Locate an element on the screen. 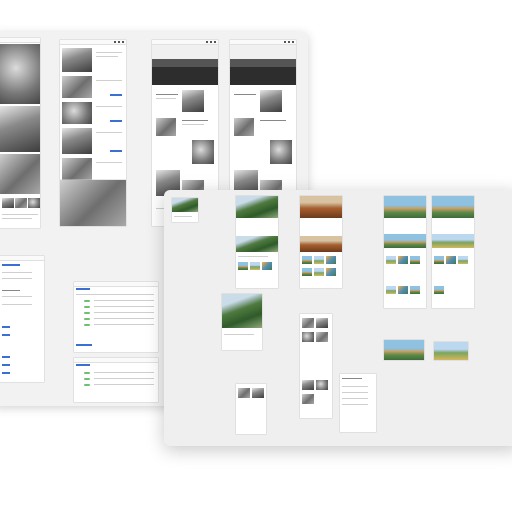 This screenshot has height=512, width=512. beach-page-a is located at coordinates (405, 252).